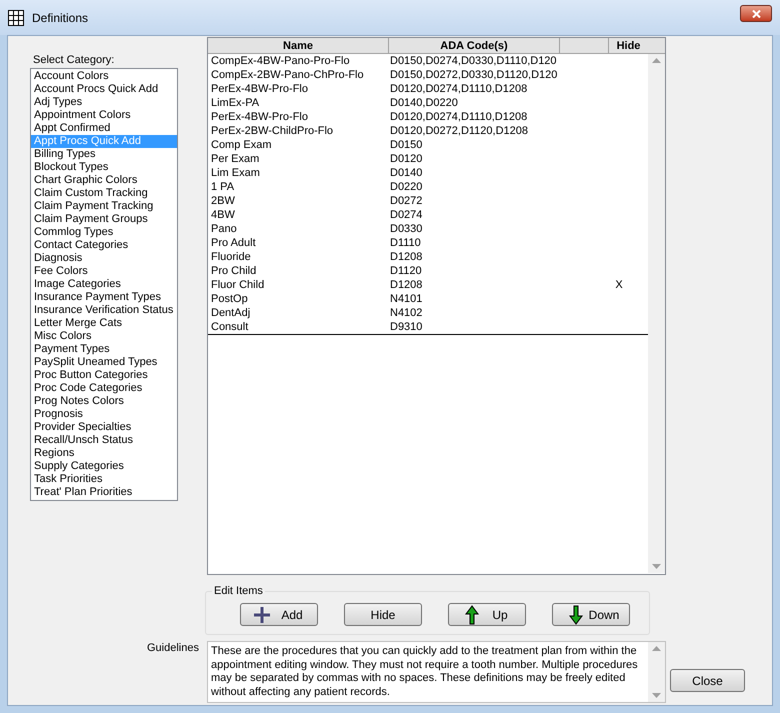 This screenshot has width=780, height=713. What do you see at coordinates (406, 229) in the screenshot?
I see `table-cell-text: D0330` at bounding box center [406, 229].